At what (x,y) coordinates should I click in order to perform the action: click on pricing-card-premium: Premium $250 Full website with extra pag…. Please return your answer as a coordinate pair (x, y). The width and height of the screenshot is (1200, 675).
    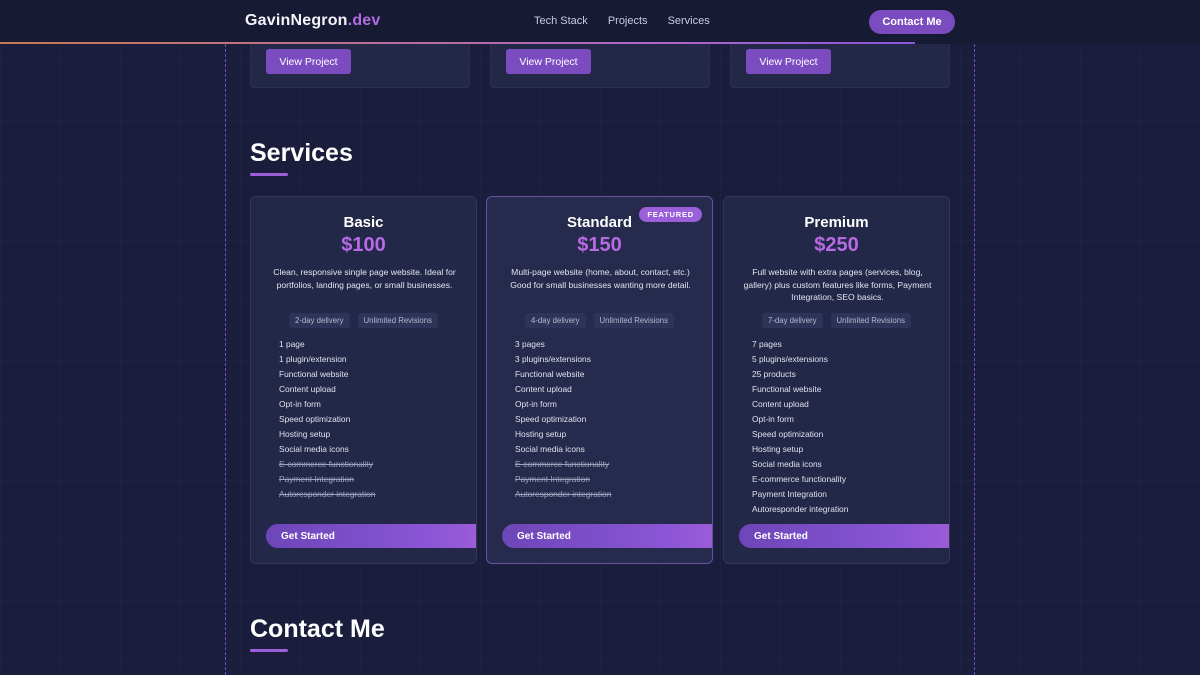
    Looking at the image, I should click on (836, 380).